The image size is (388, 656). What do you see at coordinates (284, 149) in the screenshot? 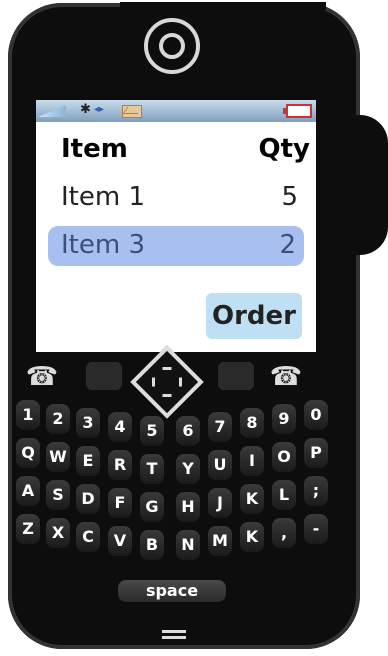
I see `column-header-qty: Qty` at bounding box center [284, 149].